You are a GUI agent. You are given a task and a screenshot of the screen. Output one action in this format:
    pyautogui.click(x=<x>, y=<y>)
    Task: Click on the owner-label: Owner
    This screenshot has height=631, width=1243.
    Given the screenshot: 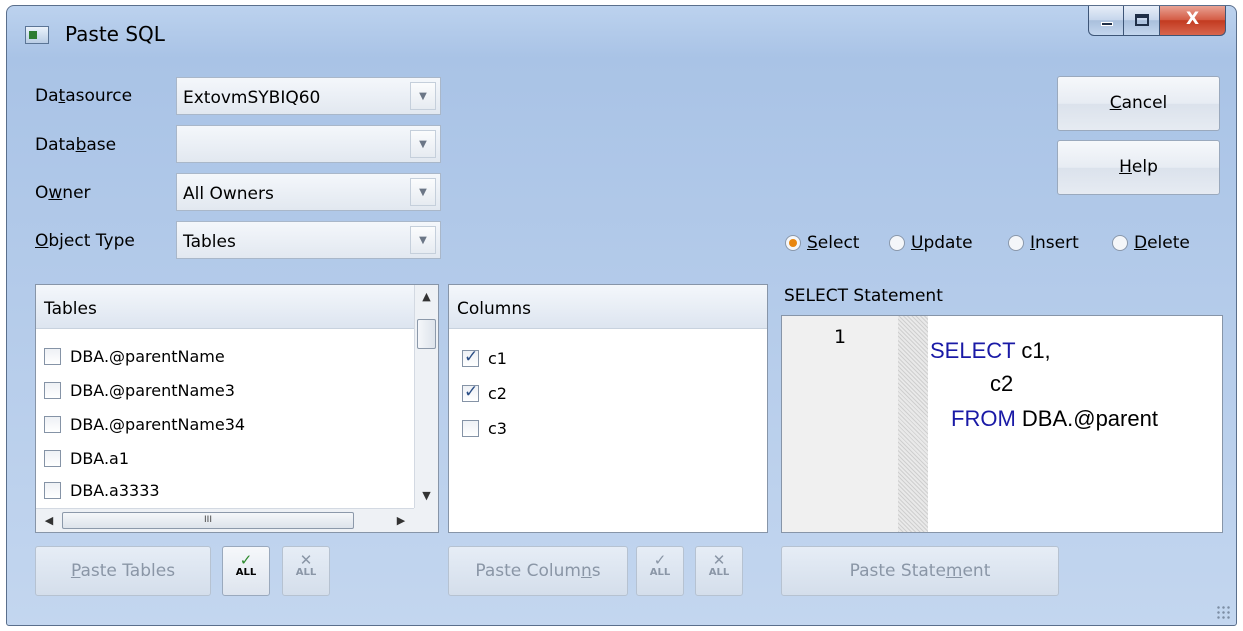 What is the action you would take?
    pyautogui.click(x=63, y=193)
    